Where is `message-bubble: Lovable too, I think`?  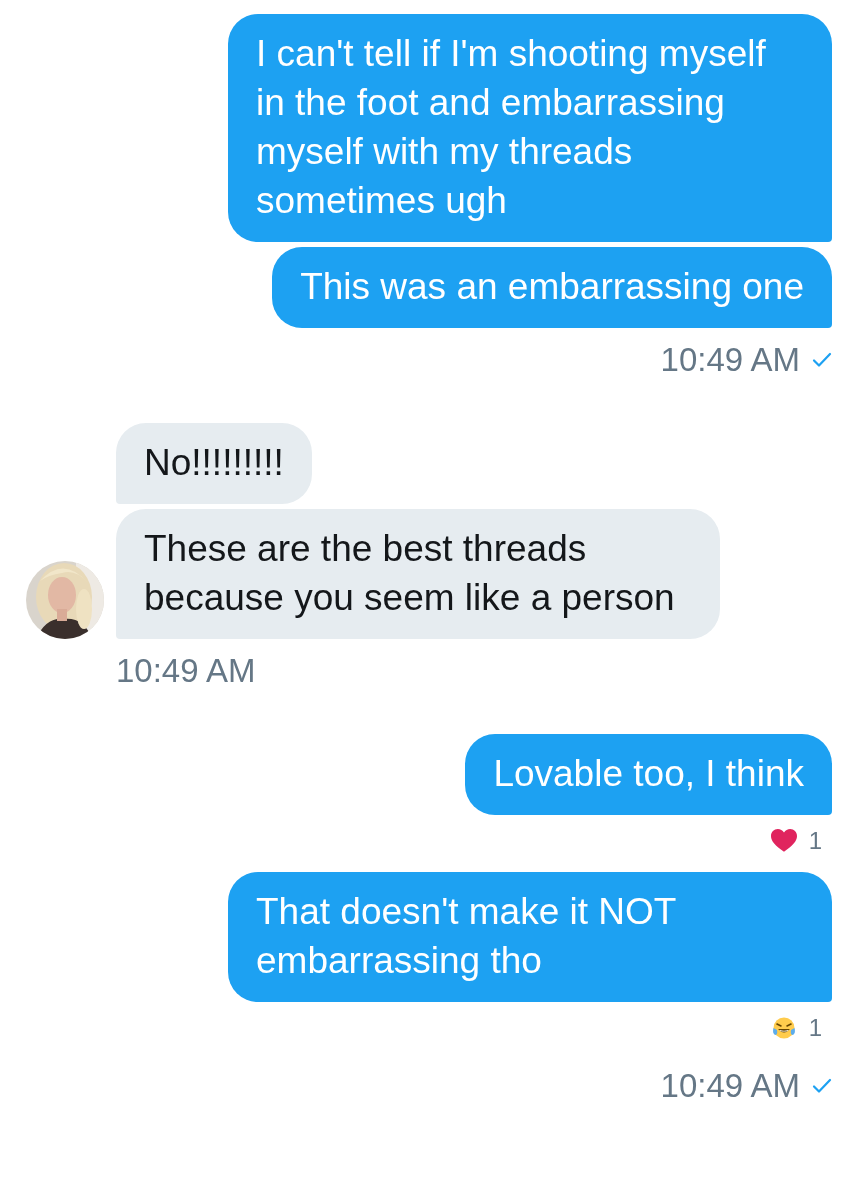 message-bubble: Lovable too, I think is located at coordinates (648, 774).